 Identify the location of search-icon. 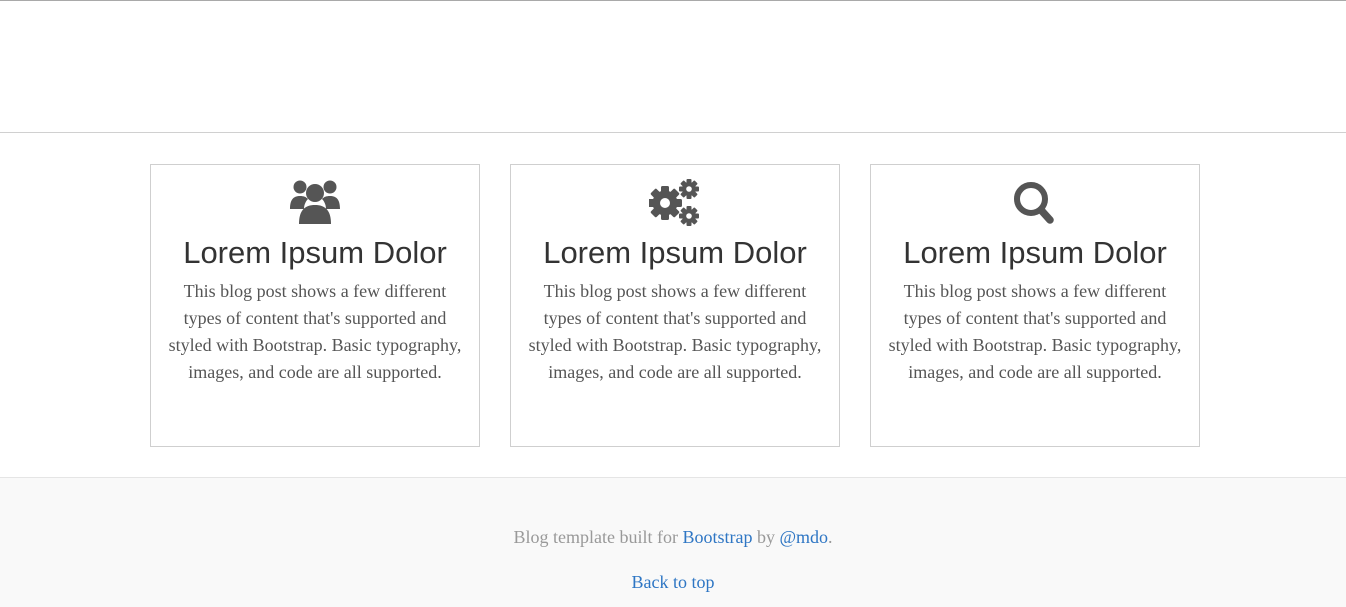
(1035, 203).